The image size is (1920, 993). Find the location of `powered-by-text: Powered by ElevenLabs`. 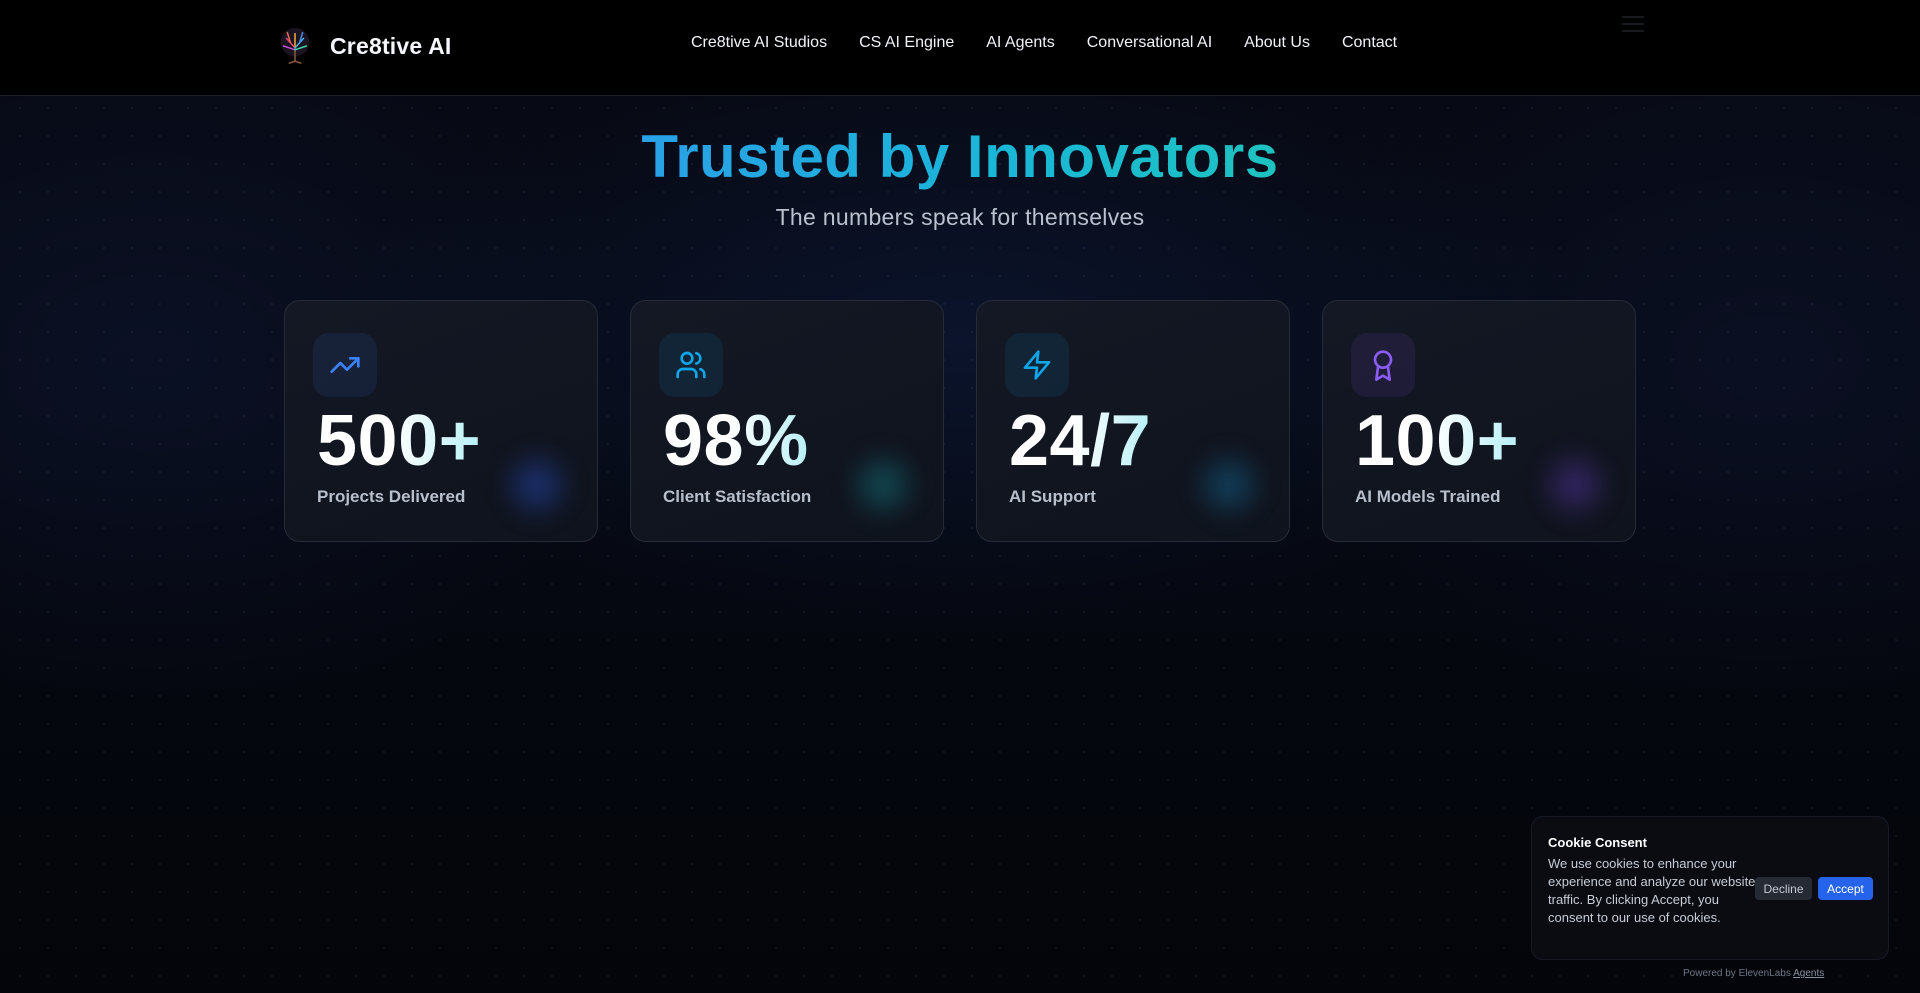

powered-by-text: Powered by ElevenLabs is located at coordinates (1737, 973).